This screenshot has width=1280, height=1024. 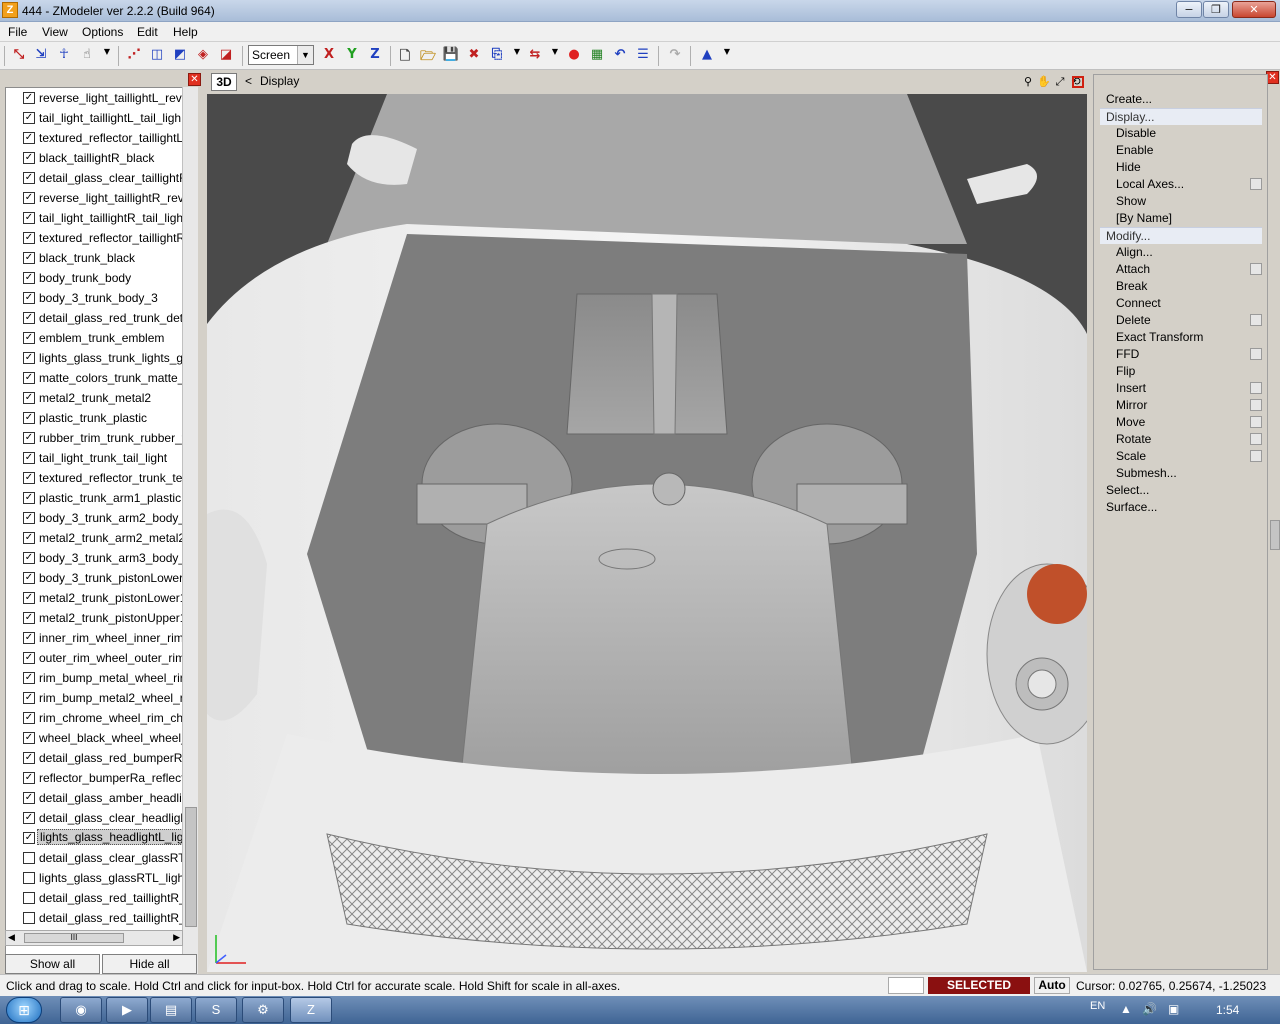 What do you see at coordinates (94, 658) in the screenshot?
I see `list-item: ✓ outer_rim_wheel_outer_rim` at bounding box center [94, 658].